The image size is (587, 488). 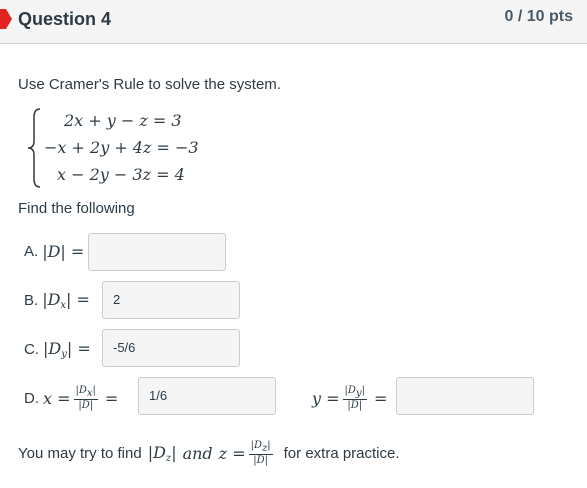 What do you see at coordinates (121, 174) in the screenshot?
I see `equation-3: x − 2y − 3z = 4` at bounding box center [121, 174].